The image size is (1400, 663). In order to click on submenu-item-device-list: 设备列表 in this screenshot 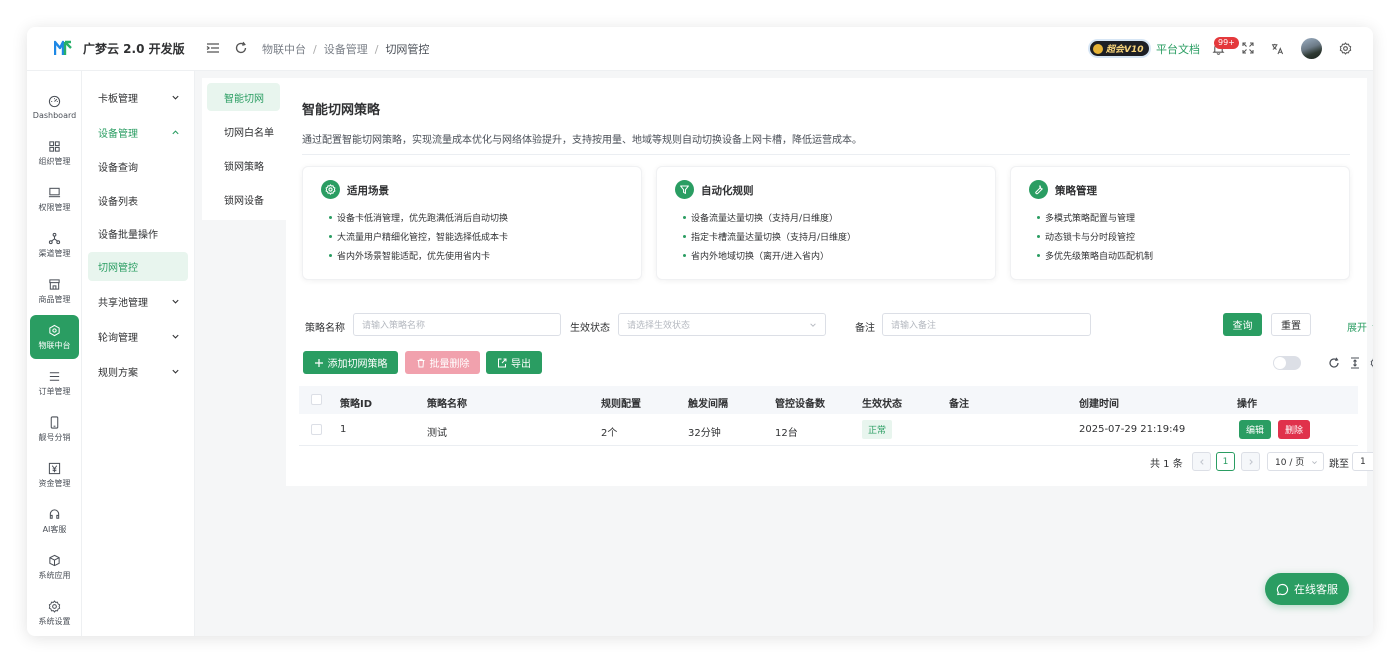, I will do `click(138, 200)`.